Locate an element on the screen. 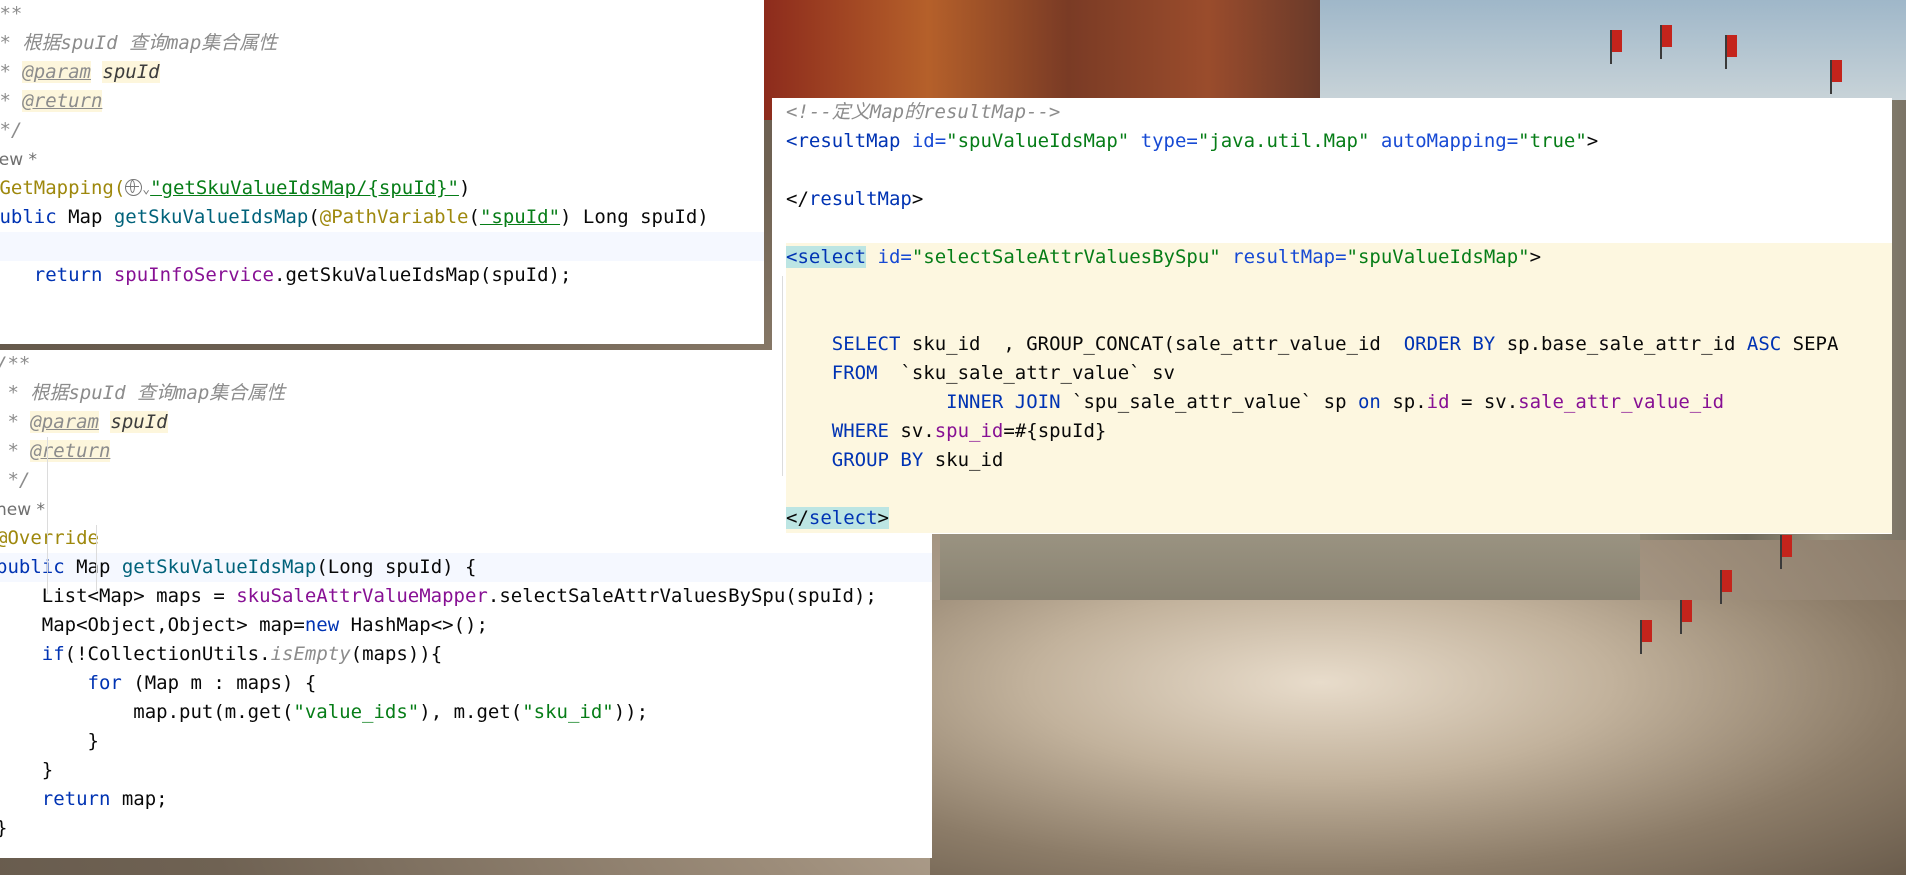 The image size is (1906, 875). code-token: sku_id is located at coordinates (969, 460).